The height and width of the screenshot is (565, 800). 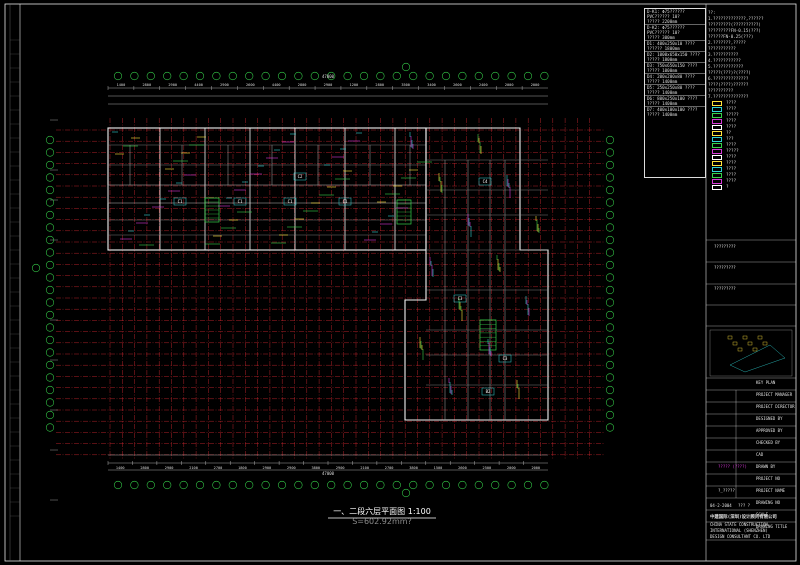 What do you see at coordinates (431, 85) in the screenshot?
I see `dim-label: 3400` at bounding box center [431, 85].